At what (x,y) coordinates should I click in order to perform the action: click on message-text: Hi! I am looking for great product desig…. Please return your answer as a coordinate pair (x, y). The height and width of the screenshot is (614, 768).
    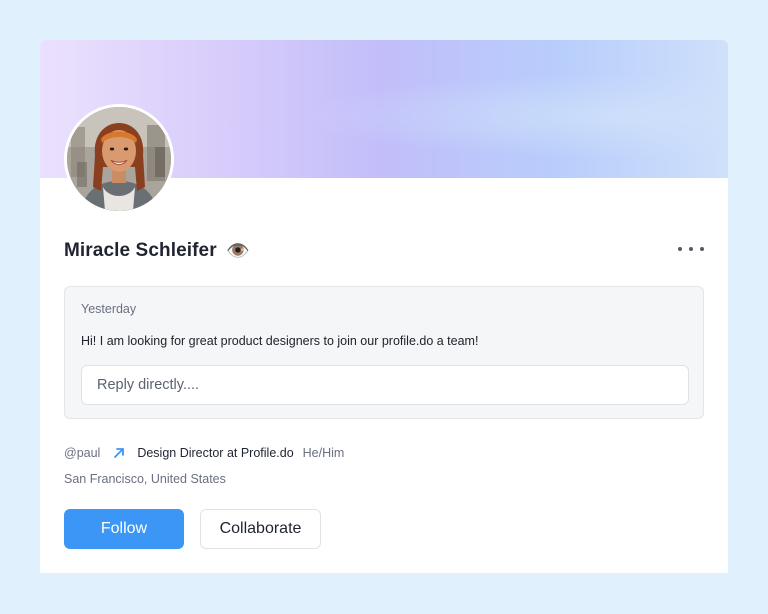
    Looking at the image, I should click on (280, 341).